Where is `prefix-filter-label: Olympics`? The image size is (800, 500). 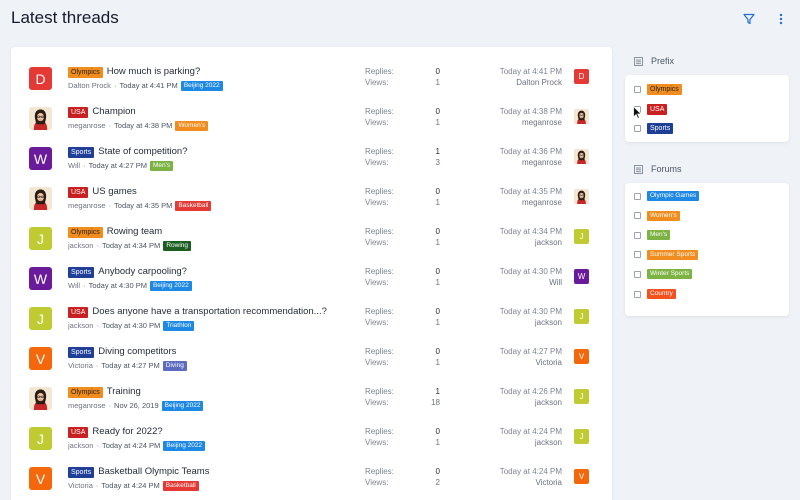
prefix-filter-label: Olympics is located at coordinates (664, 89).